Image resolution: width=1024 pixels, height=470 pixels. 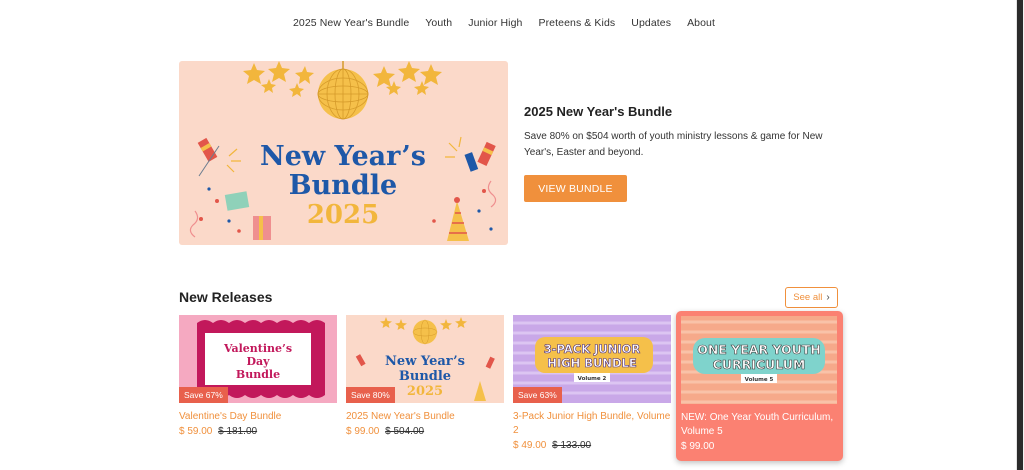 I want to click on original-price: $ 133.00, so click(x=572, y=445).